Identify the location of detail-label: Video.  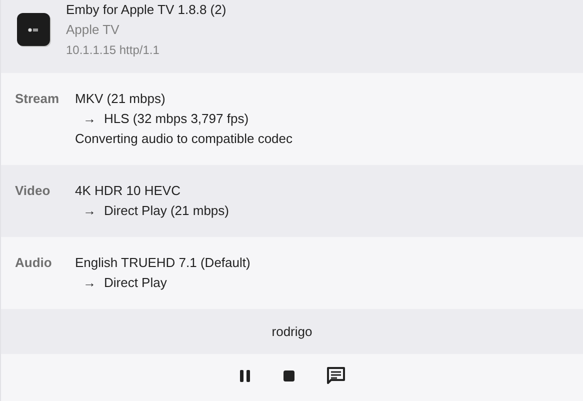
(33, 191).